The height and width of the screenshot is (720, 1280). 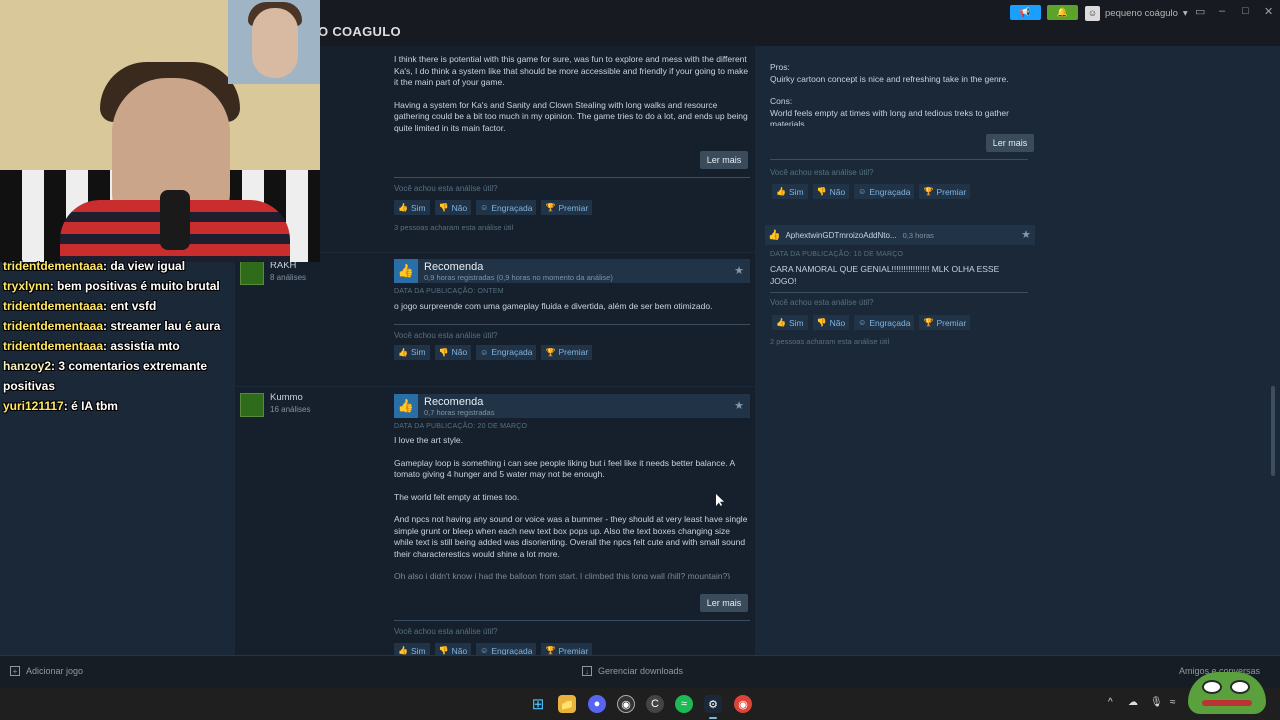 What do you see at coordinates (597, 704) in the screenshot?
I see `discord-icon: ●` at bounding box center [597, 704].